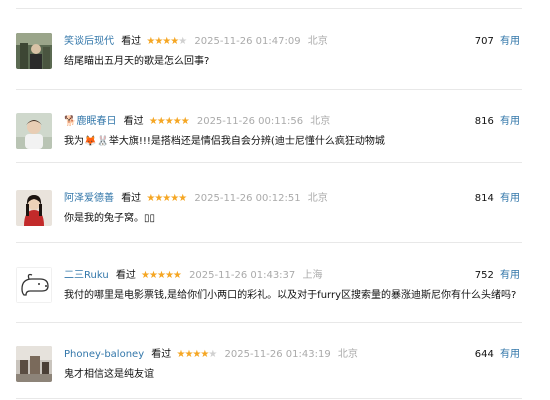  I want to click on author-link: 二三Ruku, so click(86, 275).